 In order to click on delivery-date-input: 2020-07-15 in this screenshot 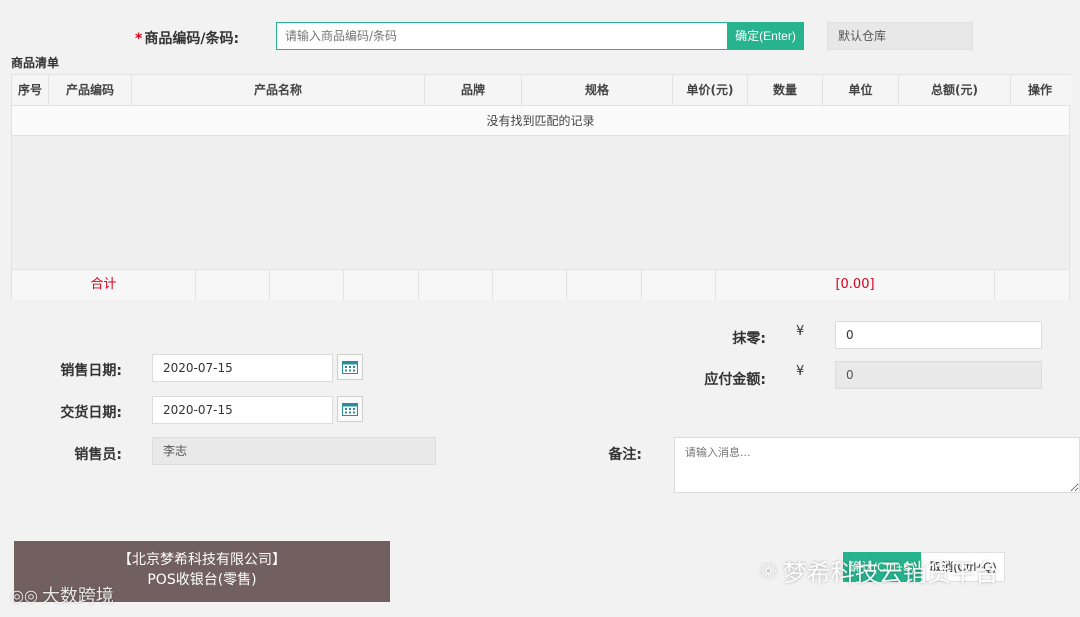, I will do `click(242, 410)`.